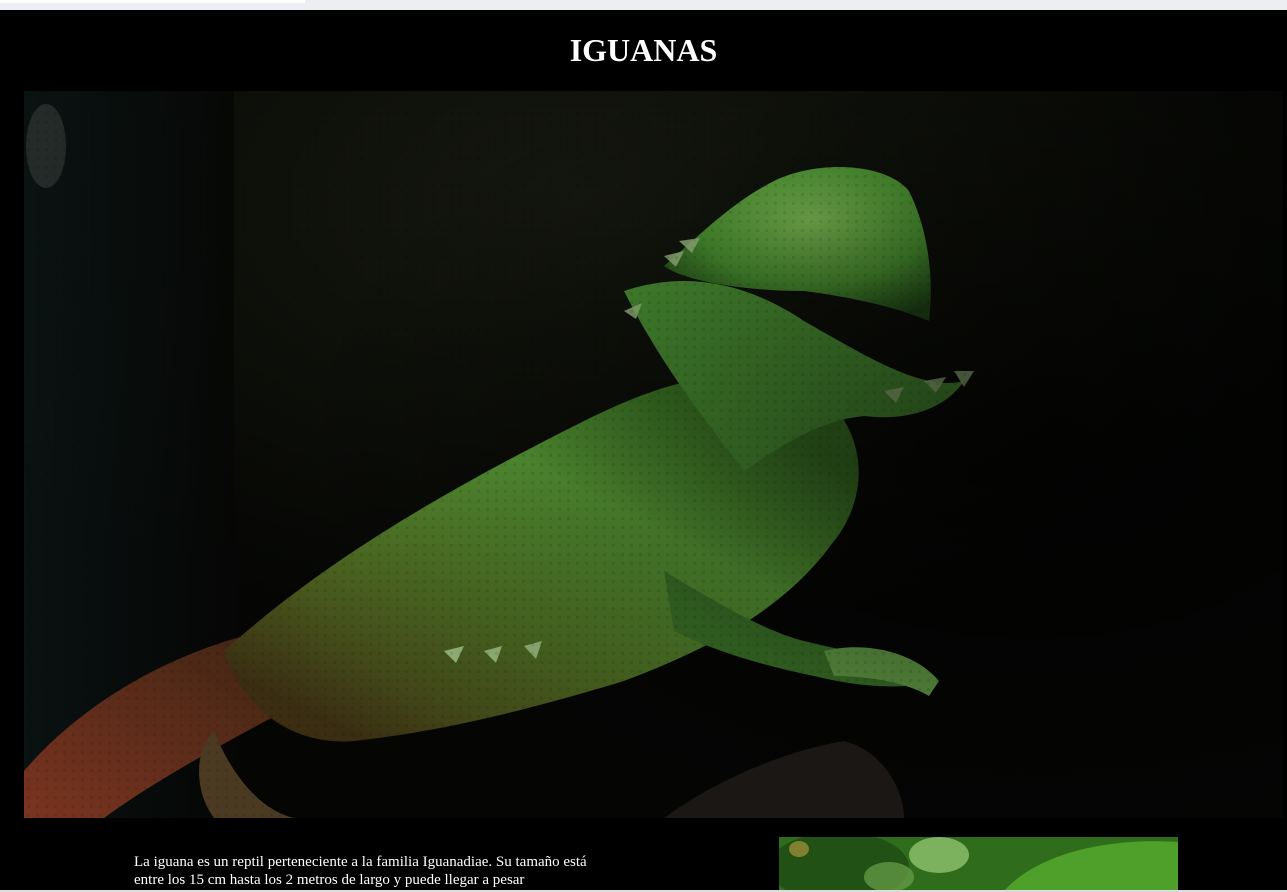 The height and width of the screenshot is (892, 1287). I want to click on page-title: IGUANAS, so click(643, 50).